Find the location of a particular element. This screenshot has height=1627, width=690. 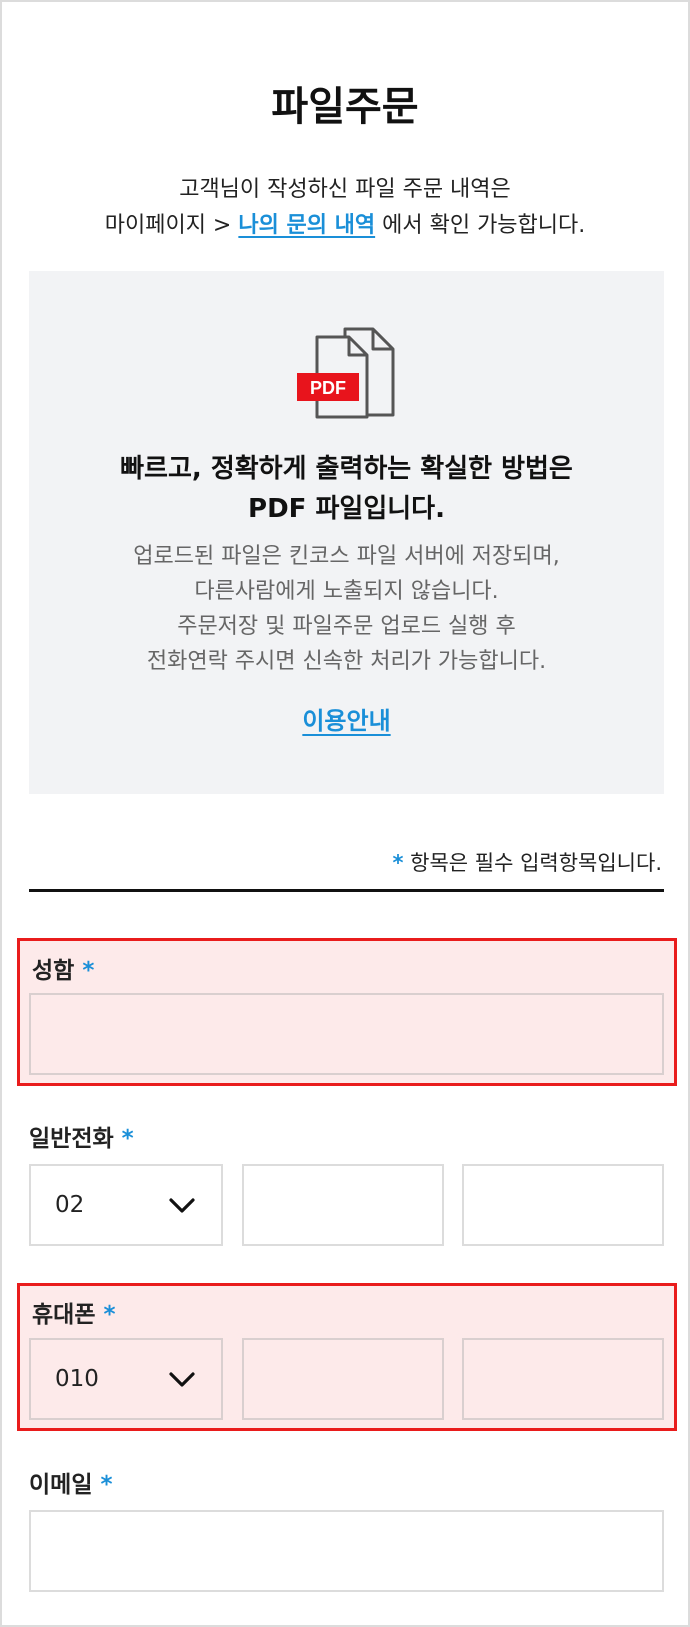

required-note: * 항목은 필수 입력항목입니다. is located at coordinates (527, 862).